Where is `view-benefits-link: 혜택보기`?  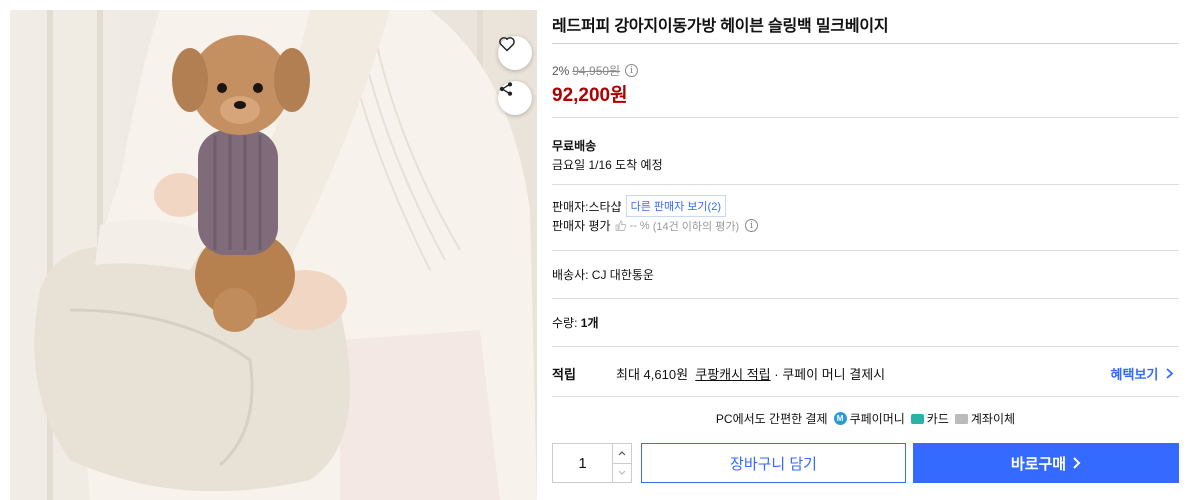 view-benefits-link: 혜택보기 is located at coordinates (1142, 373).